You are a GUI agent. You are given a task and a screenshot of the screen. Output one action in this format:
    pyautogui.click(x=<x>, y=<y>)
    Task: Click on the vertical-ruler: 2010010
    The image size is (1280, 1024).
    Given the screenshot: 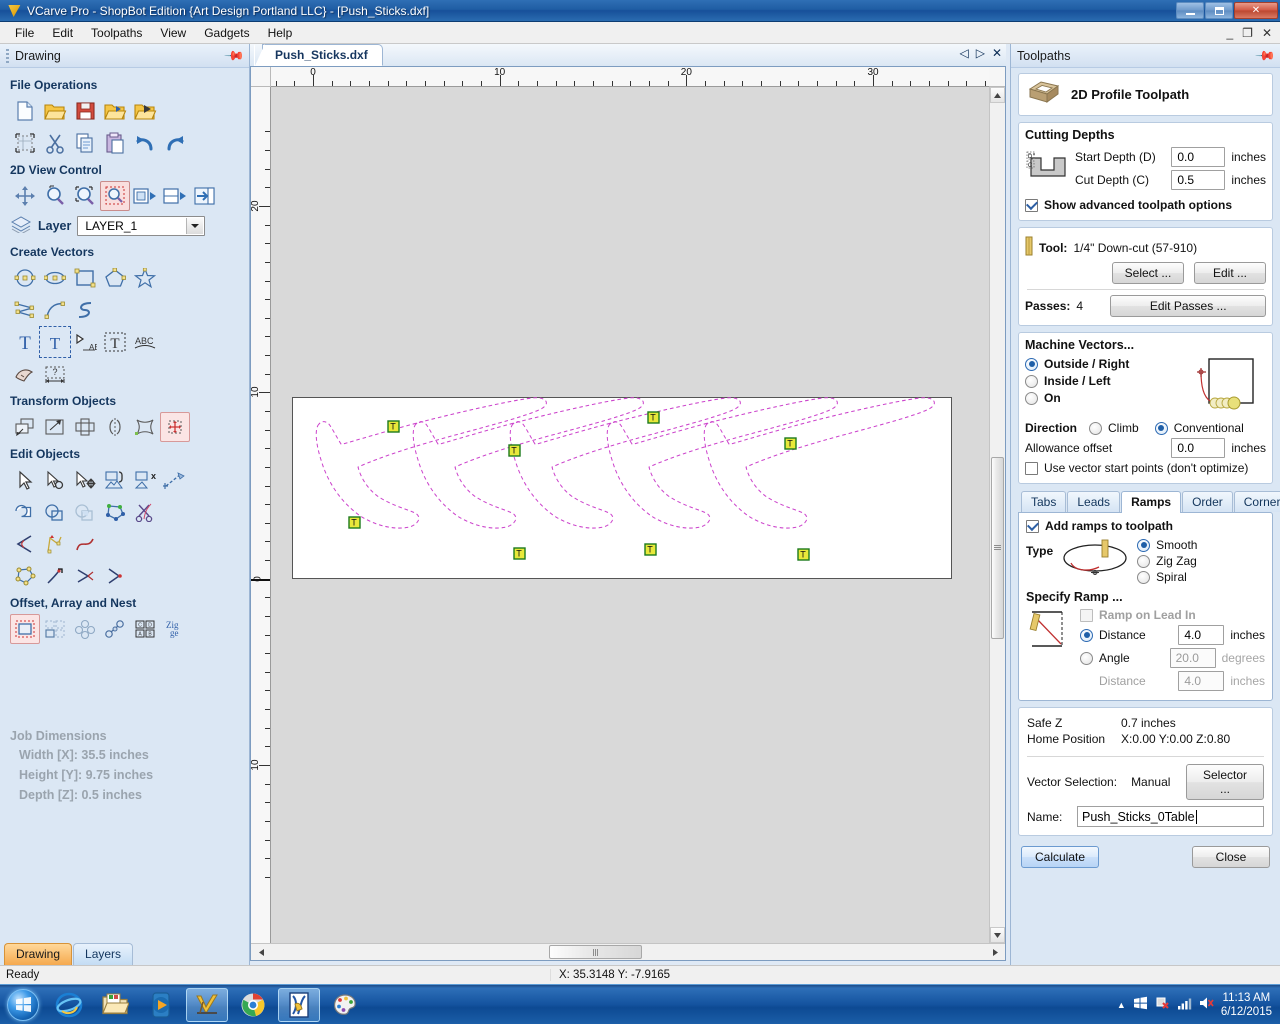 What is the action you would take?
    pyautogui.click(x=261, y=515)
    